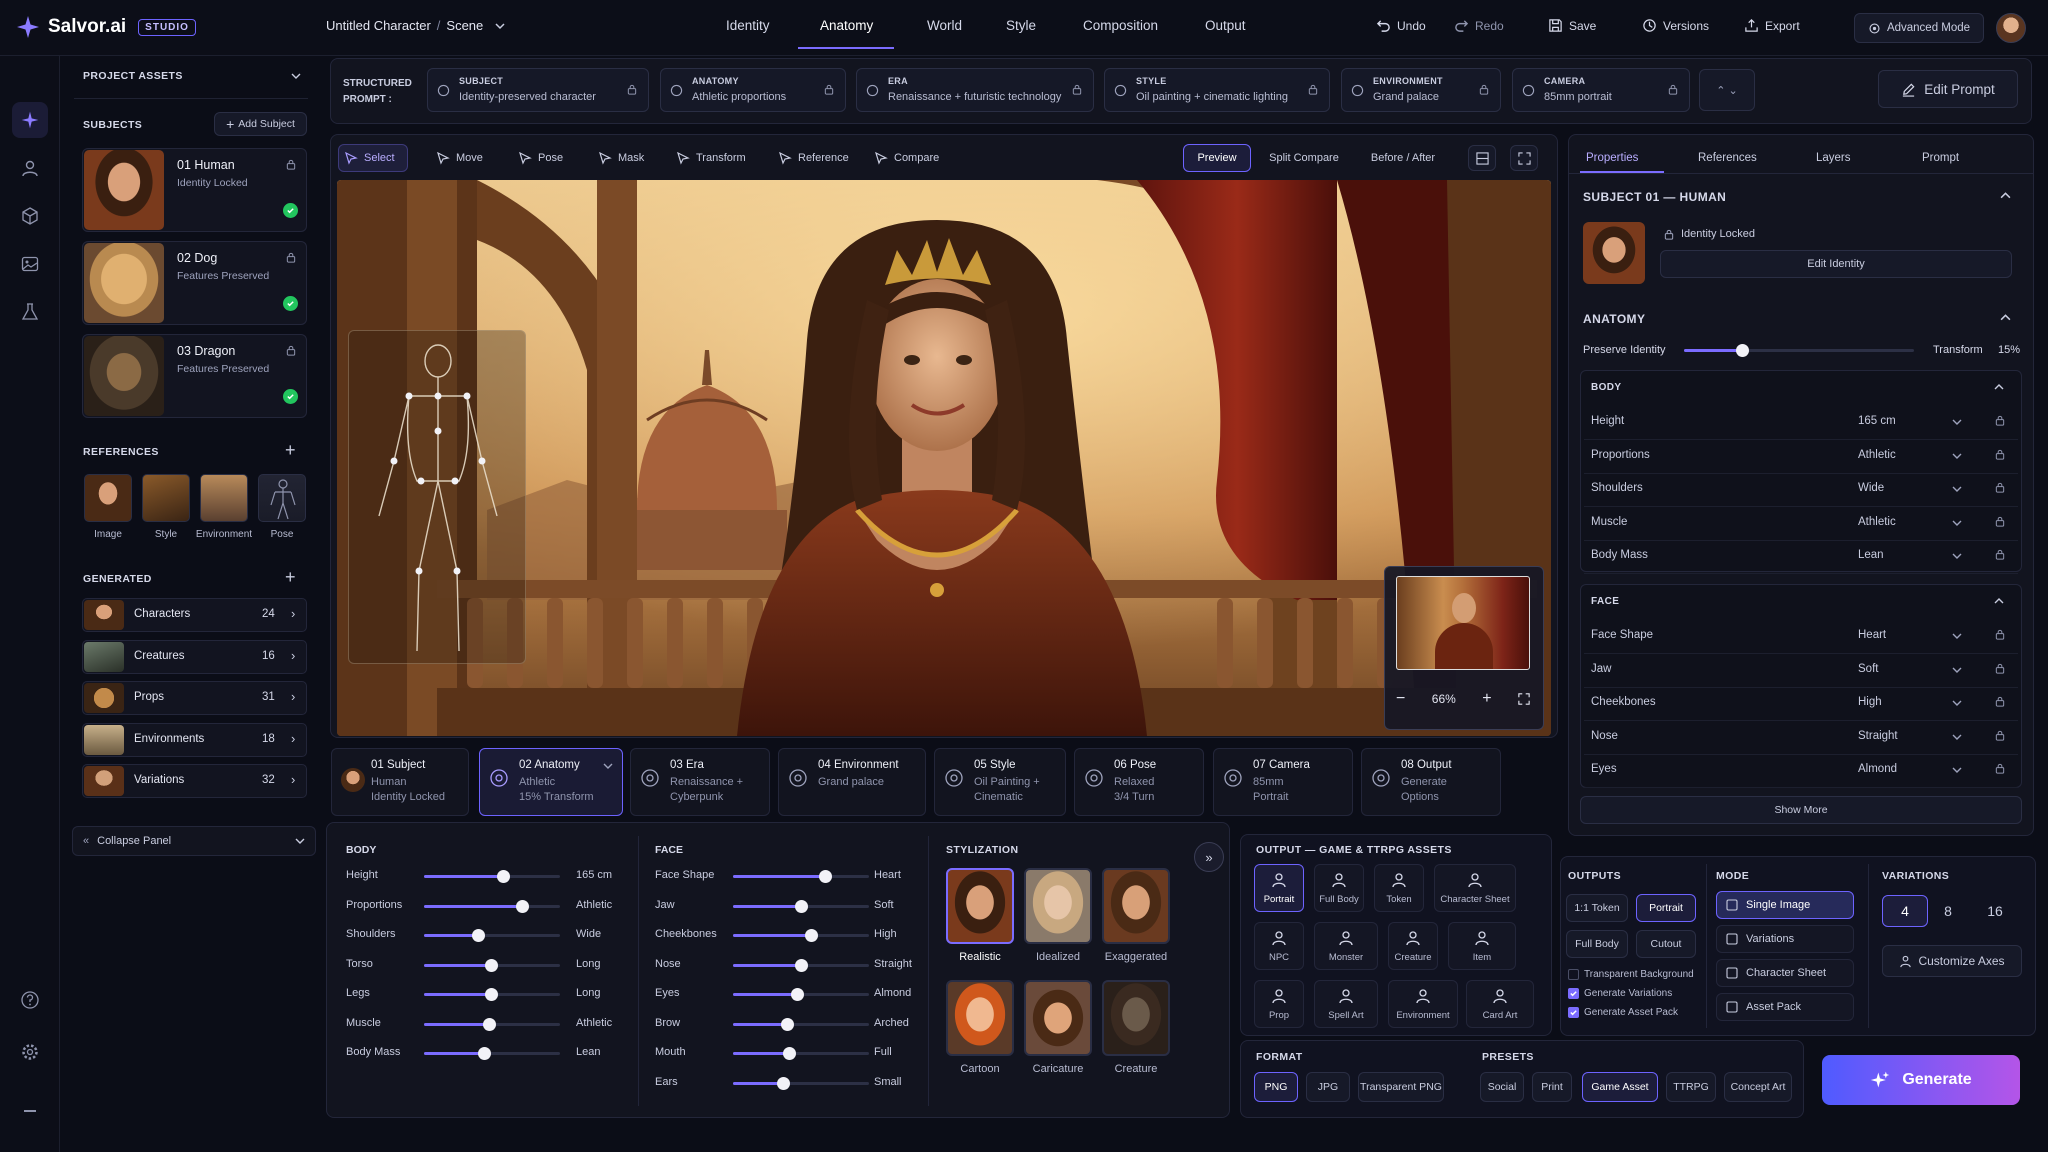  I want to click on rail-user-icon, so click(30, 168).